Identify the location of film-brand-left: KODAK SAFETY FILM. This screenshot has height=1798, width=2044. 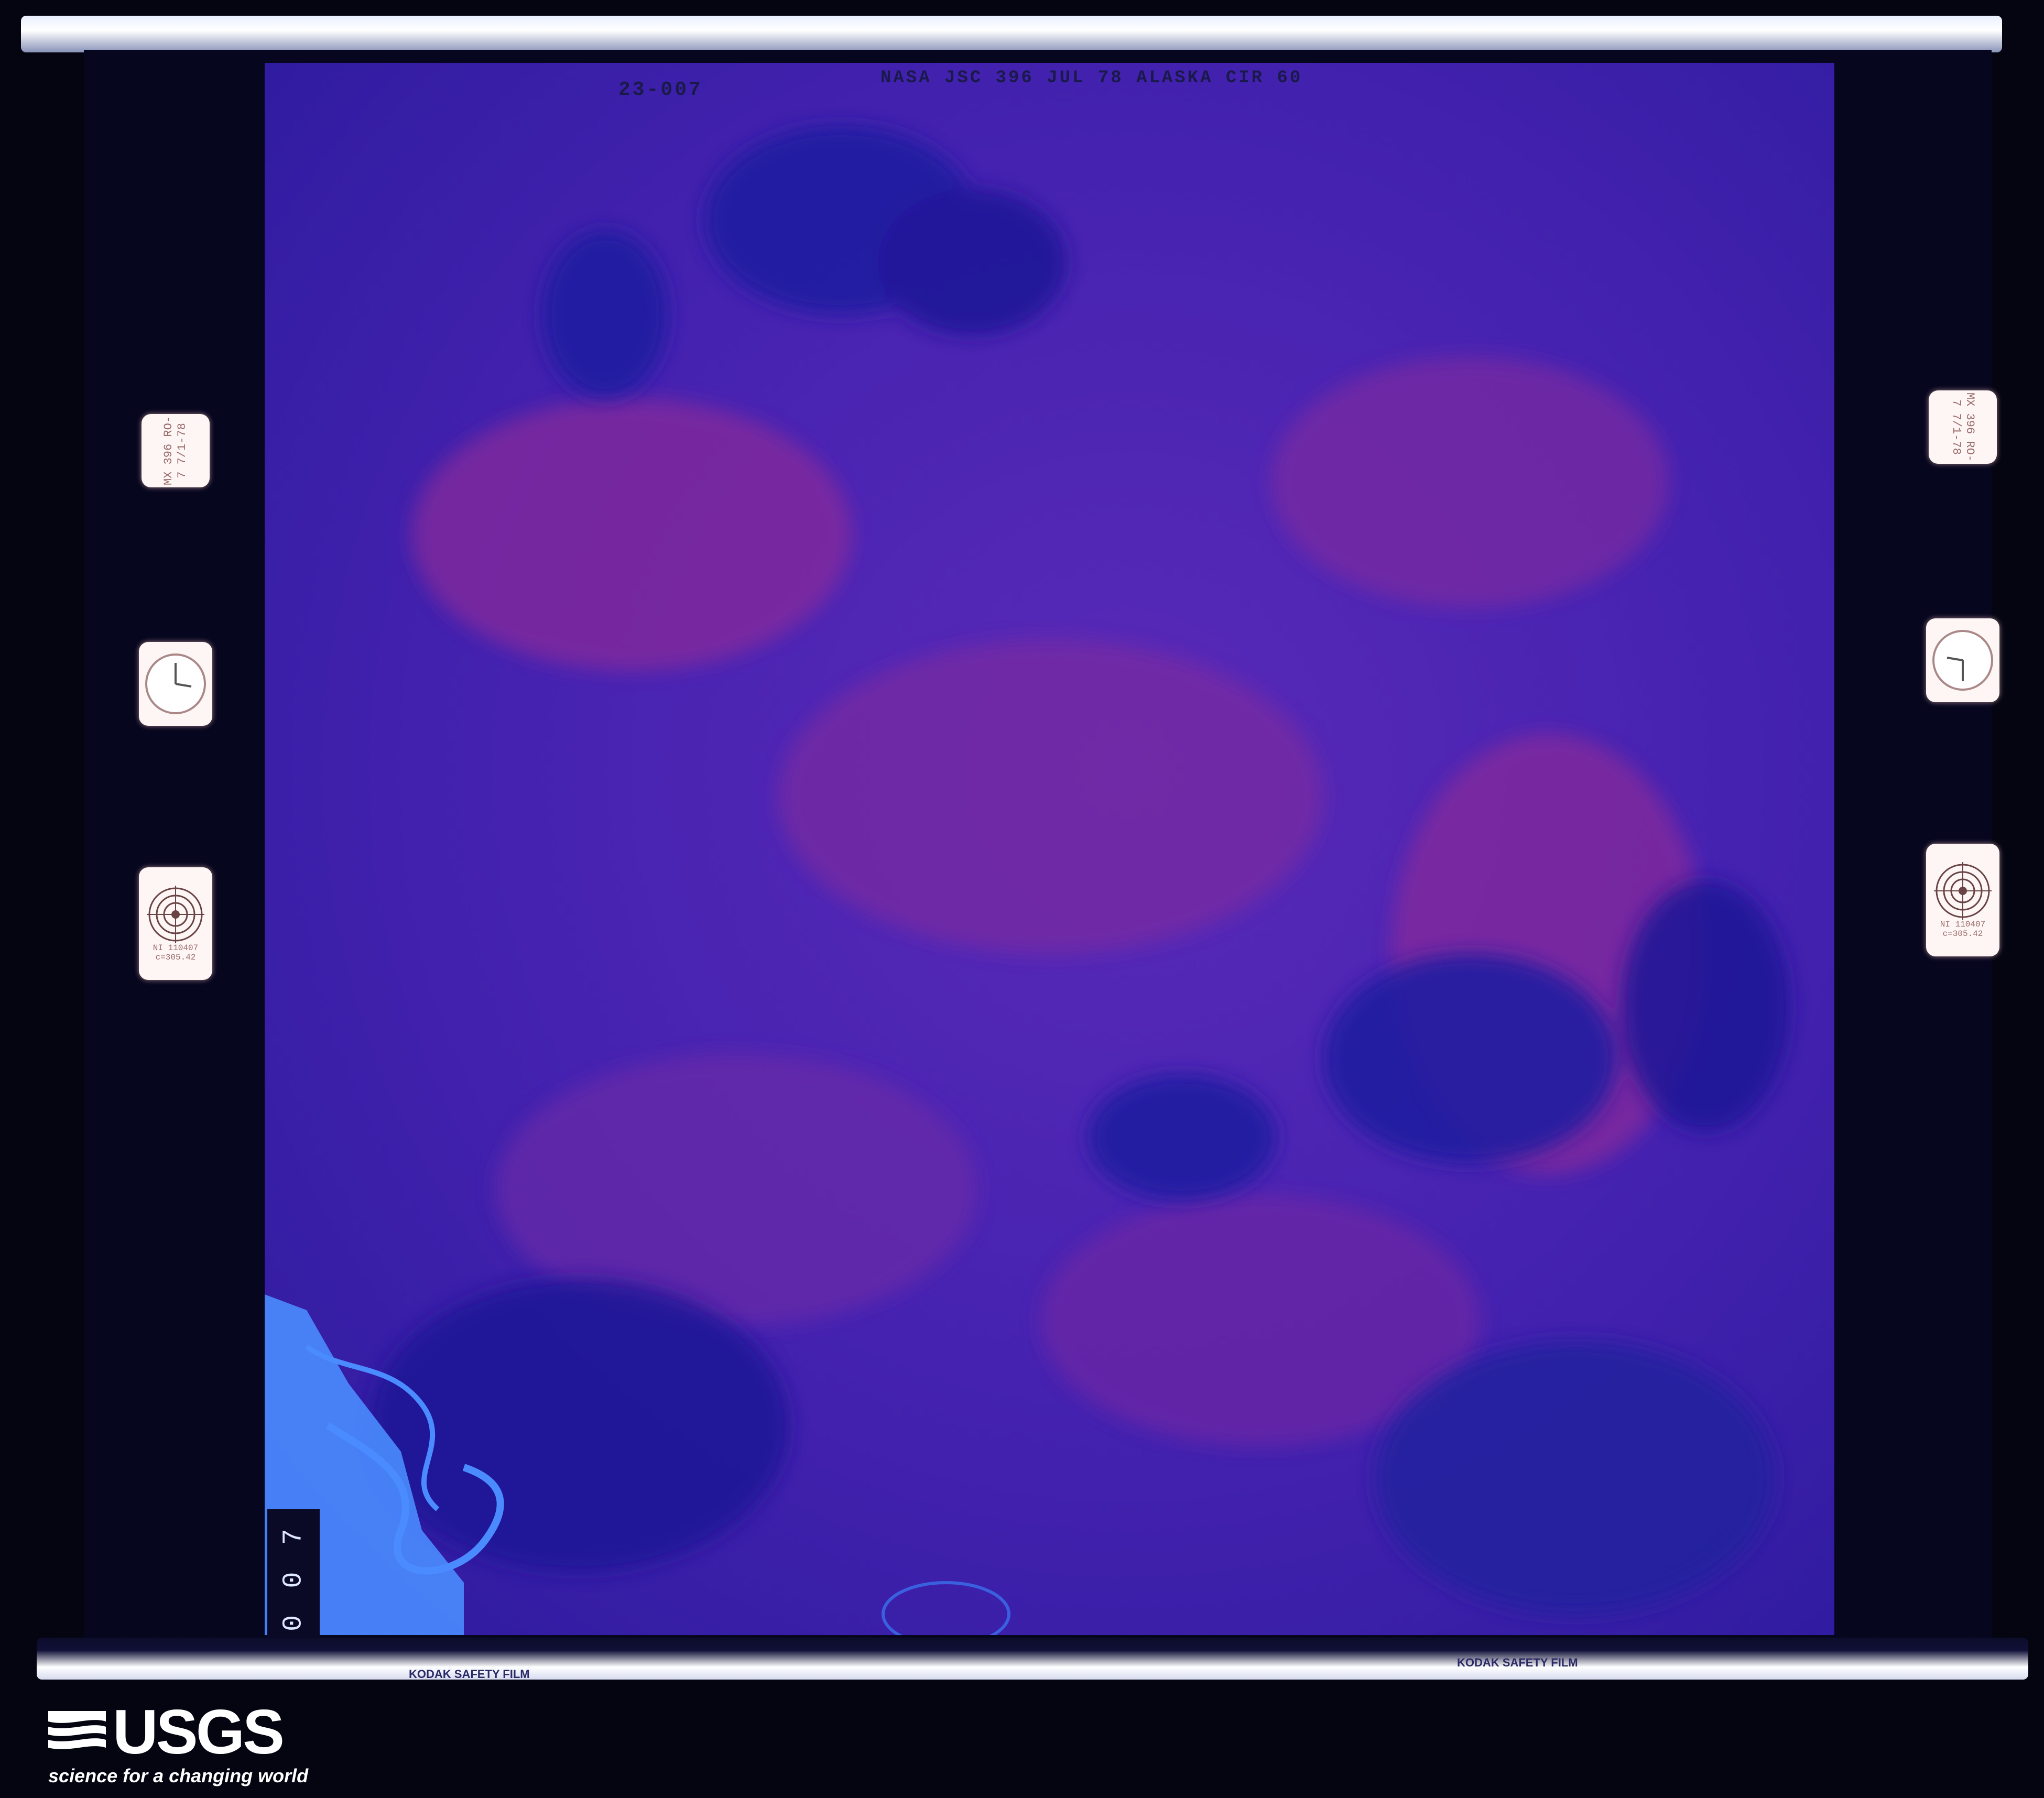
(469, 1674).